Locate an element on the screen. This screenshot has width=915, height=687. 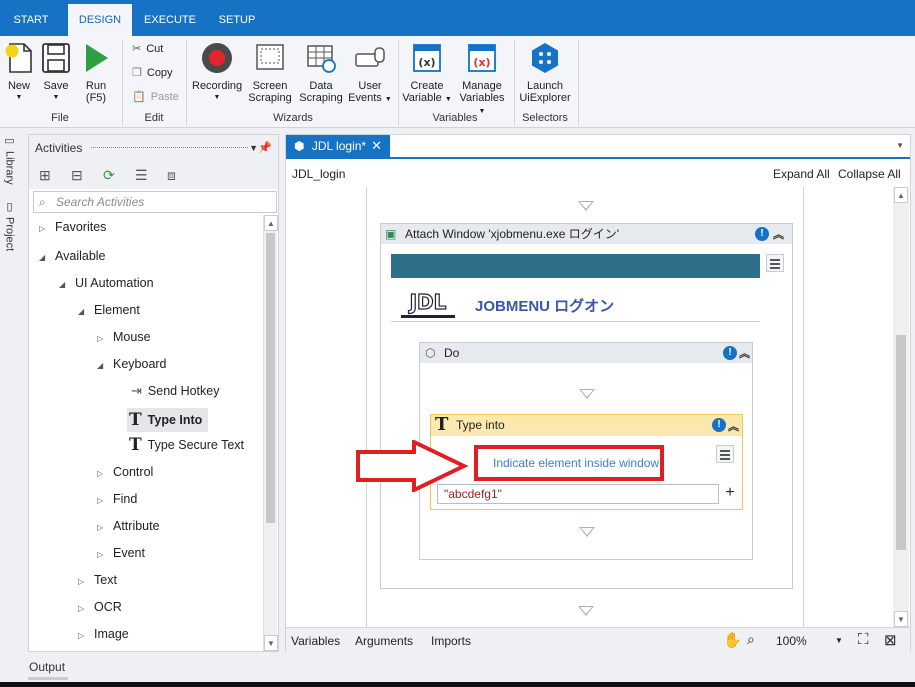
tree-type-secure-text: T Type Secure Text is located at coordinates (186, 445).